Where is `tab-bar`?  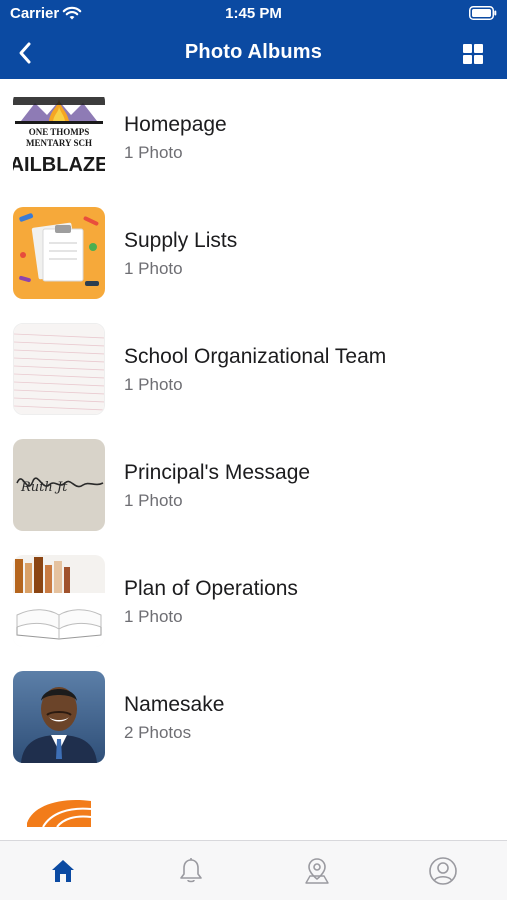
tab-bar is located at coordinates (253, 870).